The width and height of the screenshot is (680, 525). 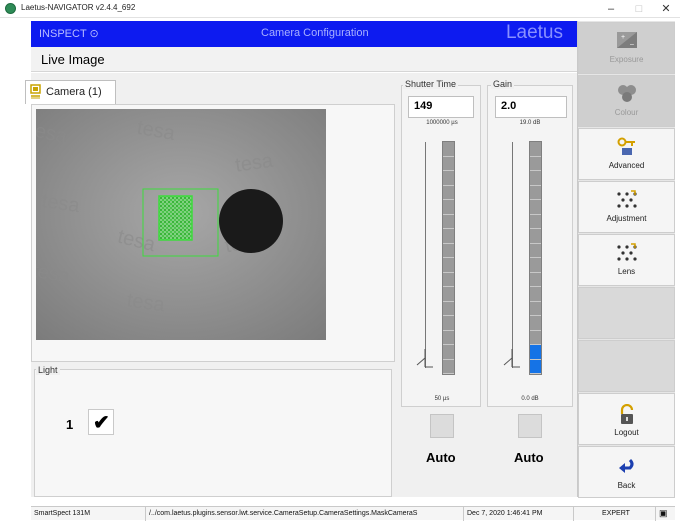 What do you see at coordinates (626, 59) in the screenshot?
I see `sidebar-item-label: Exposure` at bounding box center [626, 59].